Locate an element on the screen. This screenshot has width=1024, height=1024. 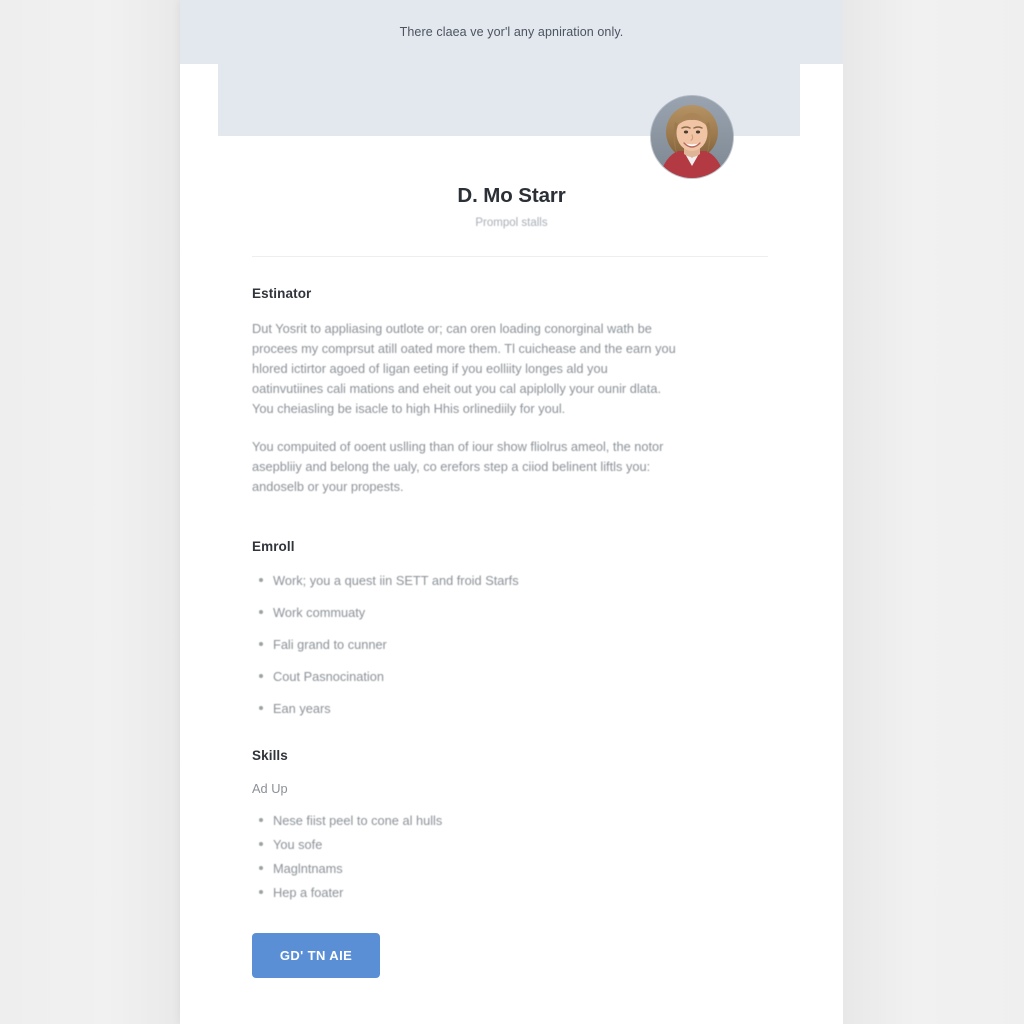
list-item-label: Maglntnams is located at coordinates (308, 868).